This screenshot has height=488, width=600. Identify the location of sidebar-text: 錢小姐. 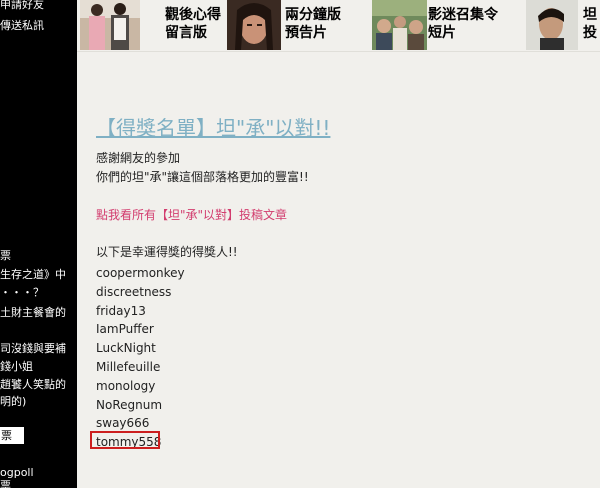
(16, 366).